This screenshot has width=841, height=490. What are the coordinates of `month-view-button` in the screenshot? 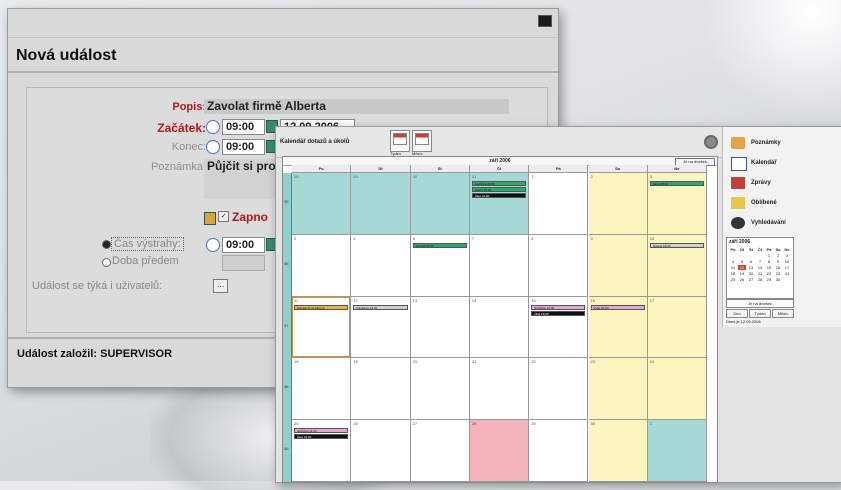 It's located at (422, 141).